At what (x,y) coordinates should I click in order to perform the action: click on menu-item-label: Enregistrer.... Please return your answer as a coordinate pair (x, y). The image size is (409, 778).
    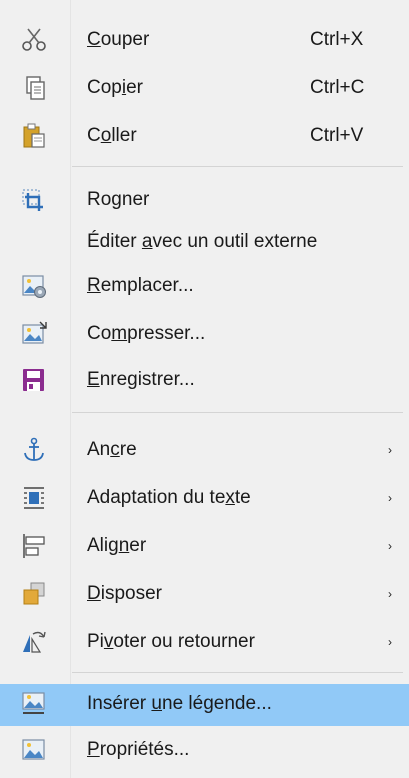
    Looking at the image, I should click on (141, 379).